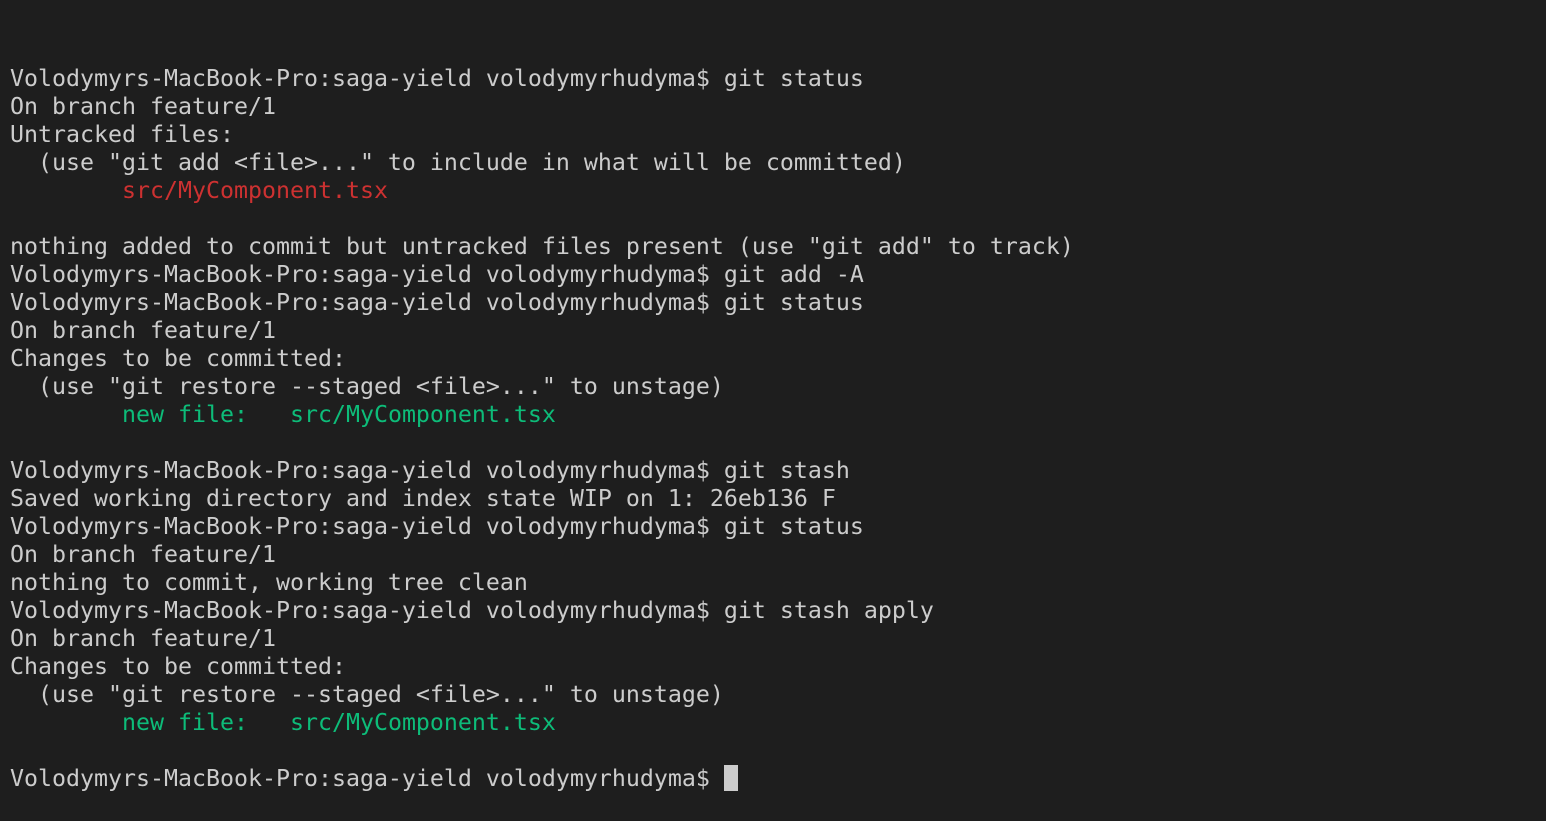 This screenshot has width=1546, height=821. I want to click on terminal-line: Untracked files:, so click(542, 135).